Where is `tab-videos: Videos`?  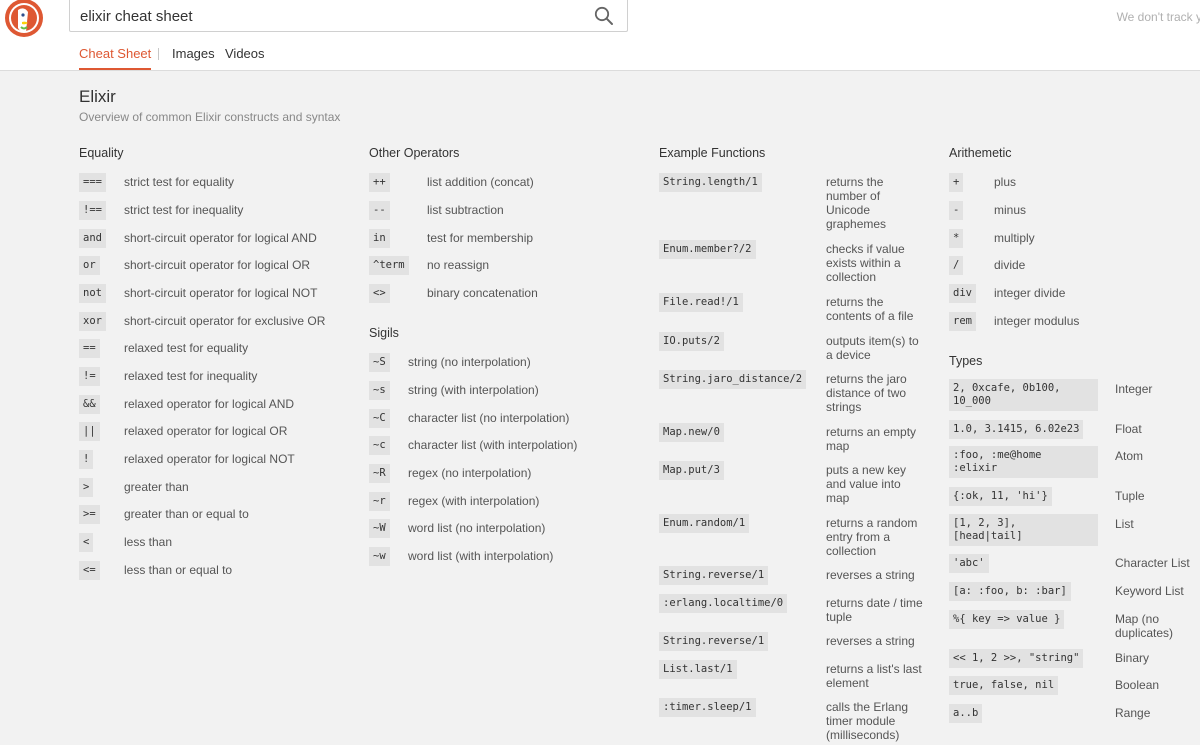 tab-videos: Videos is located at coordinates (245, 53).